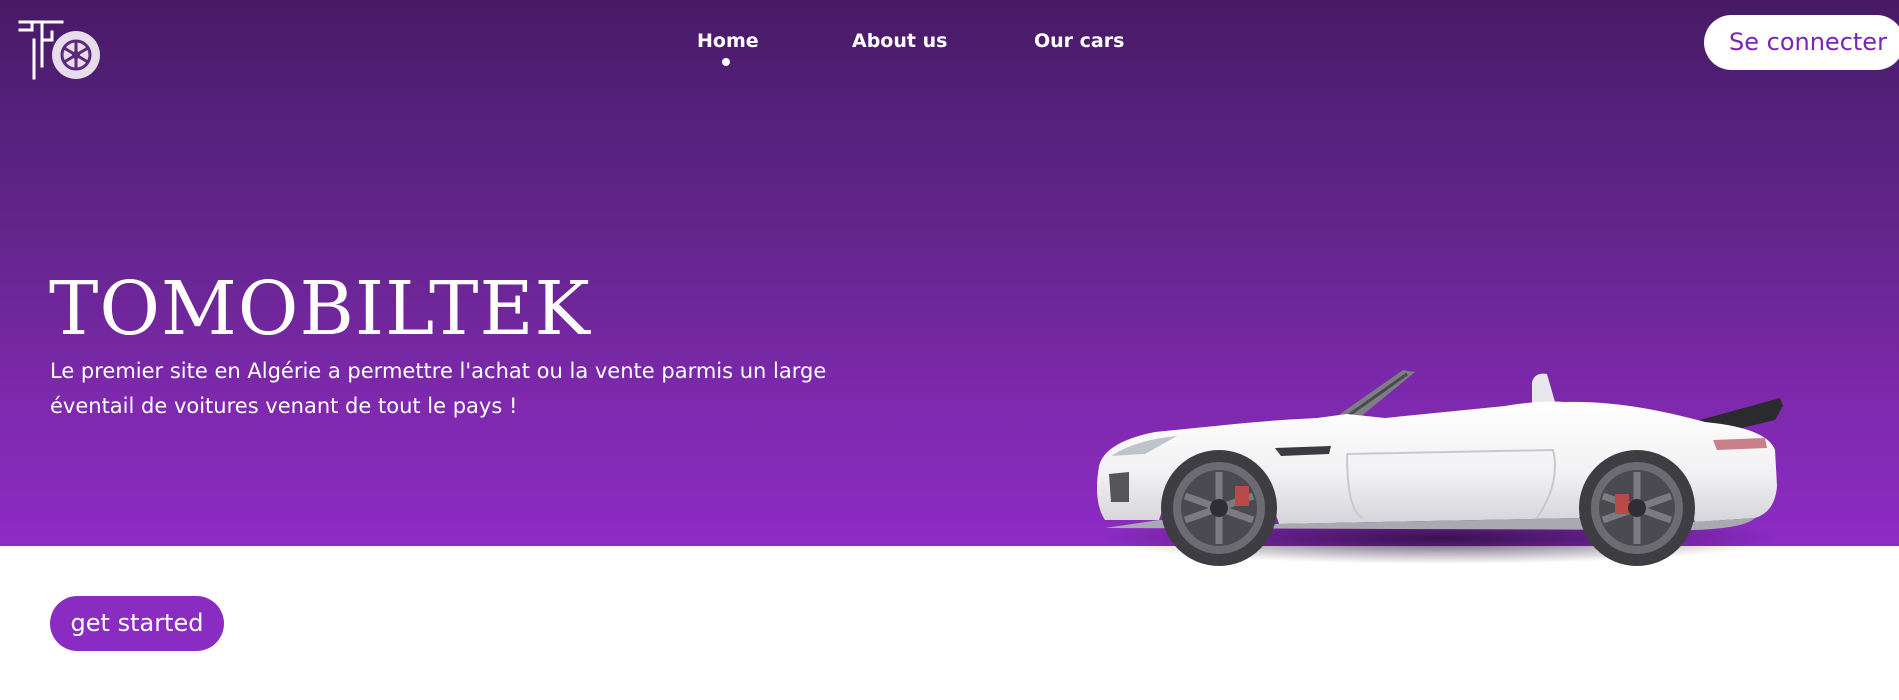  Describe the element at coordinates (320, 309) in the screenshot. I see `hero-title: TOMOBILTEK` at that location.